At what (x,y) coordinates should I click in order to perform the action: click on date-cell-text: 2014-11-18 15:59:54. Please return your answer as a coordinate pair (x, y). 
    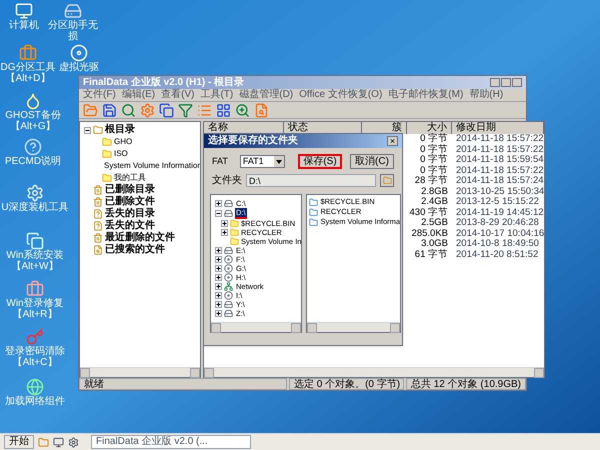
    Looking at the image, I should click on (499, 160).